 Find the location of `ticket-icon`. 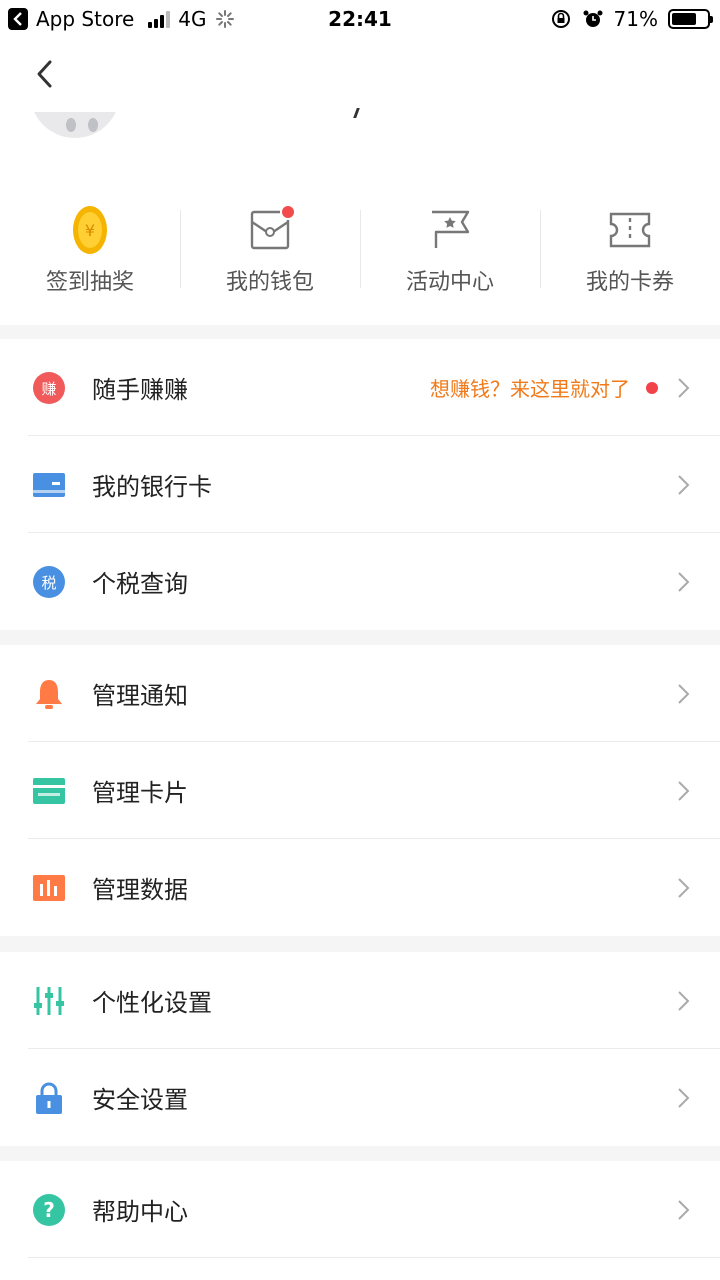

ticket-icon is located at coordinates (630, 230).